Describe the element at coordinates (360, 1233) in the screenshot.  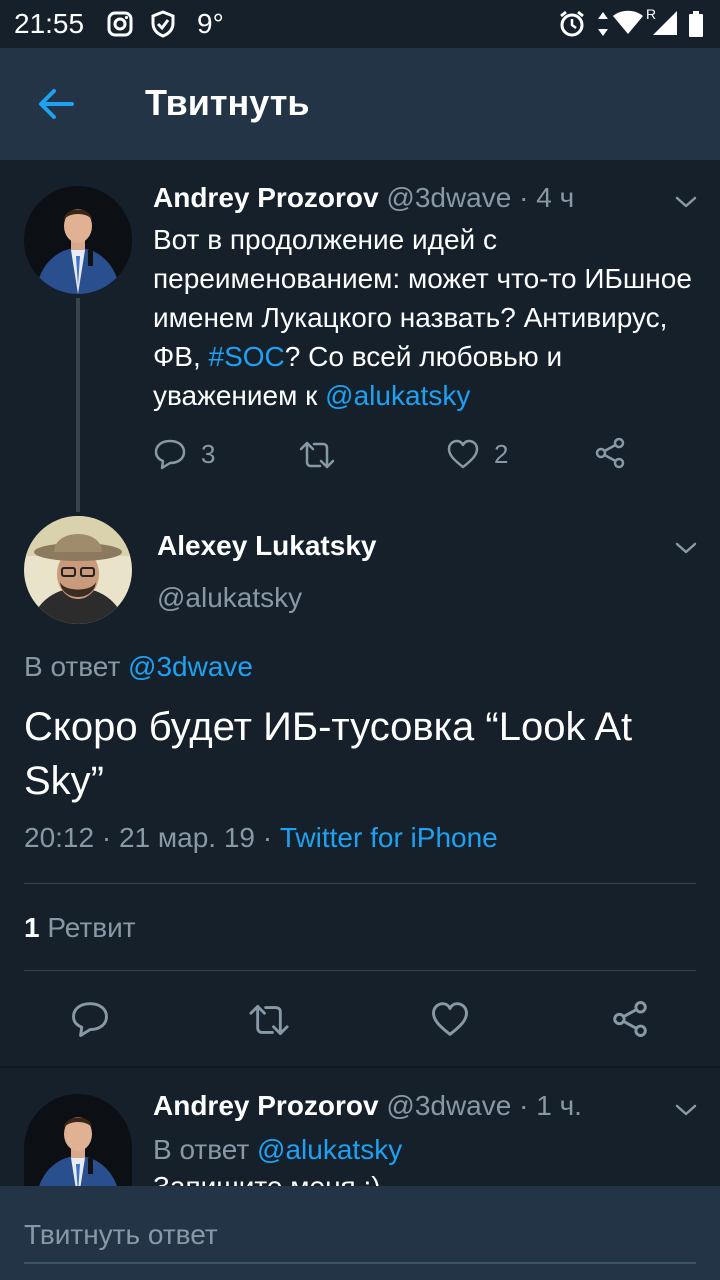
I see `reply-composer: Твитнуть ответ` at that location.